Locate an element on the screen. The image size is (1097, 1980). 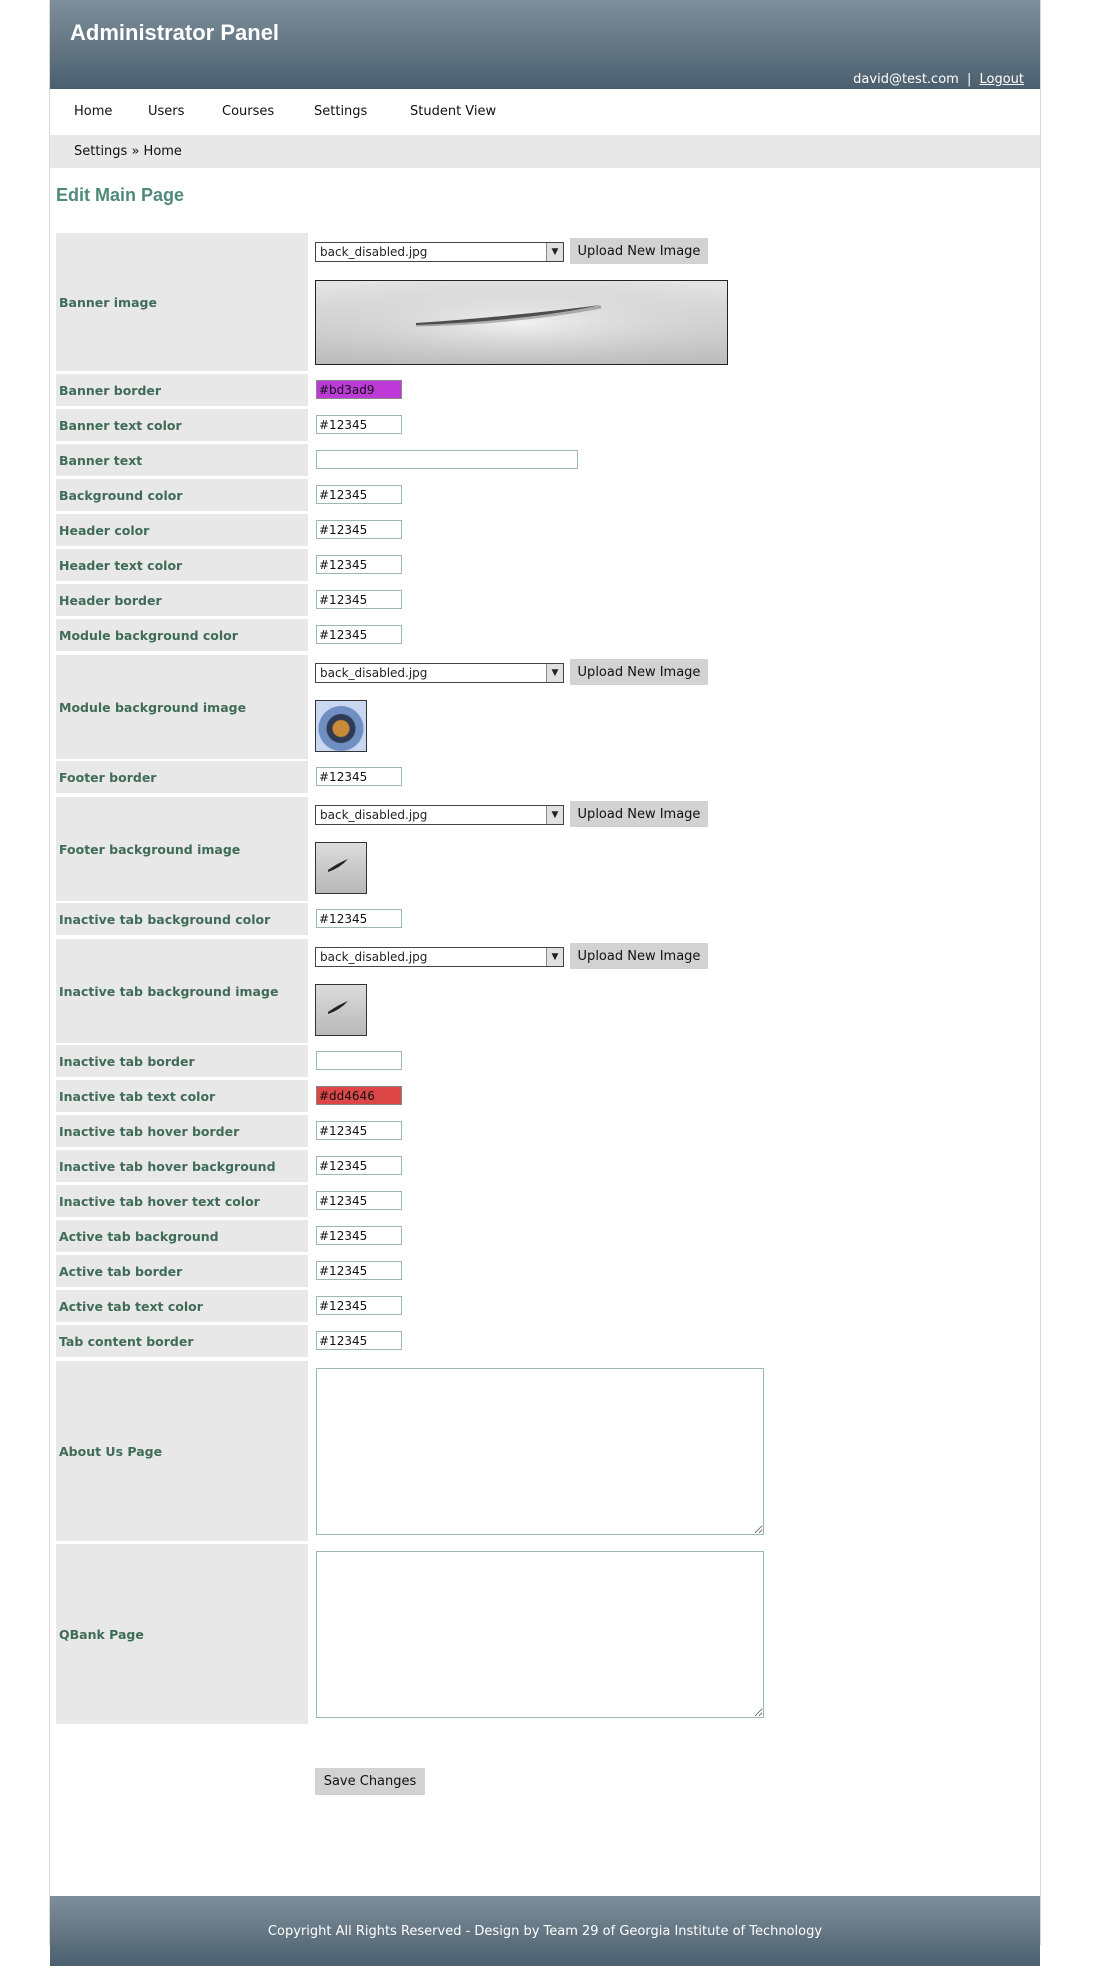
footer-border-label: Footer border is located at coordinates (182, 777).